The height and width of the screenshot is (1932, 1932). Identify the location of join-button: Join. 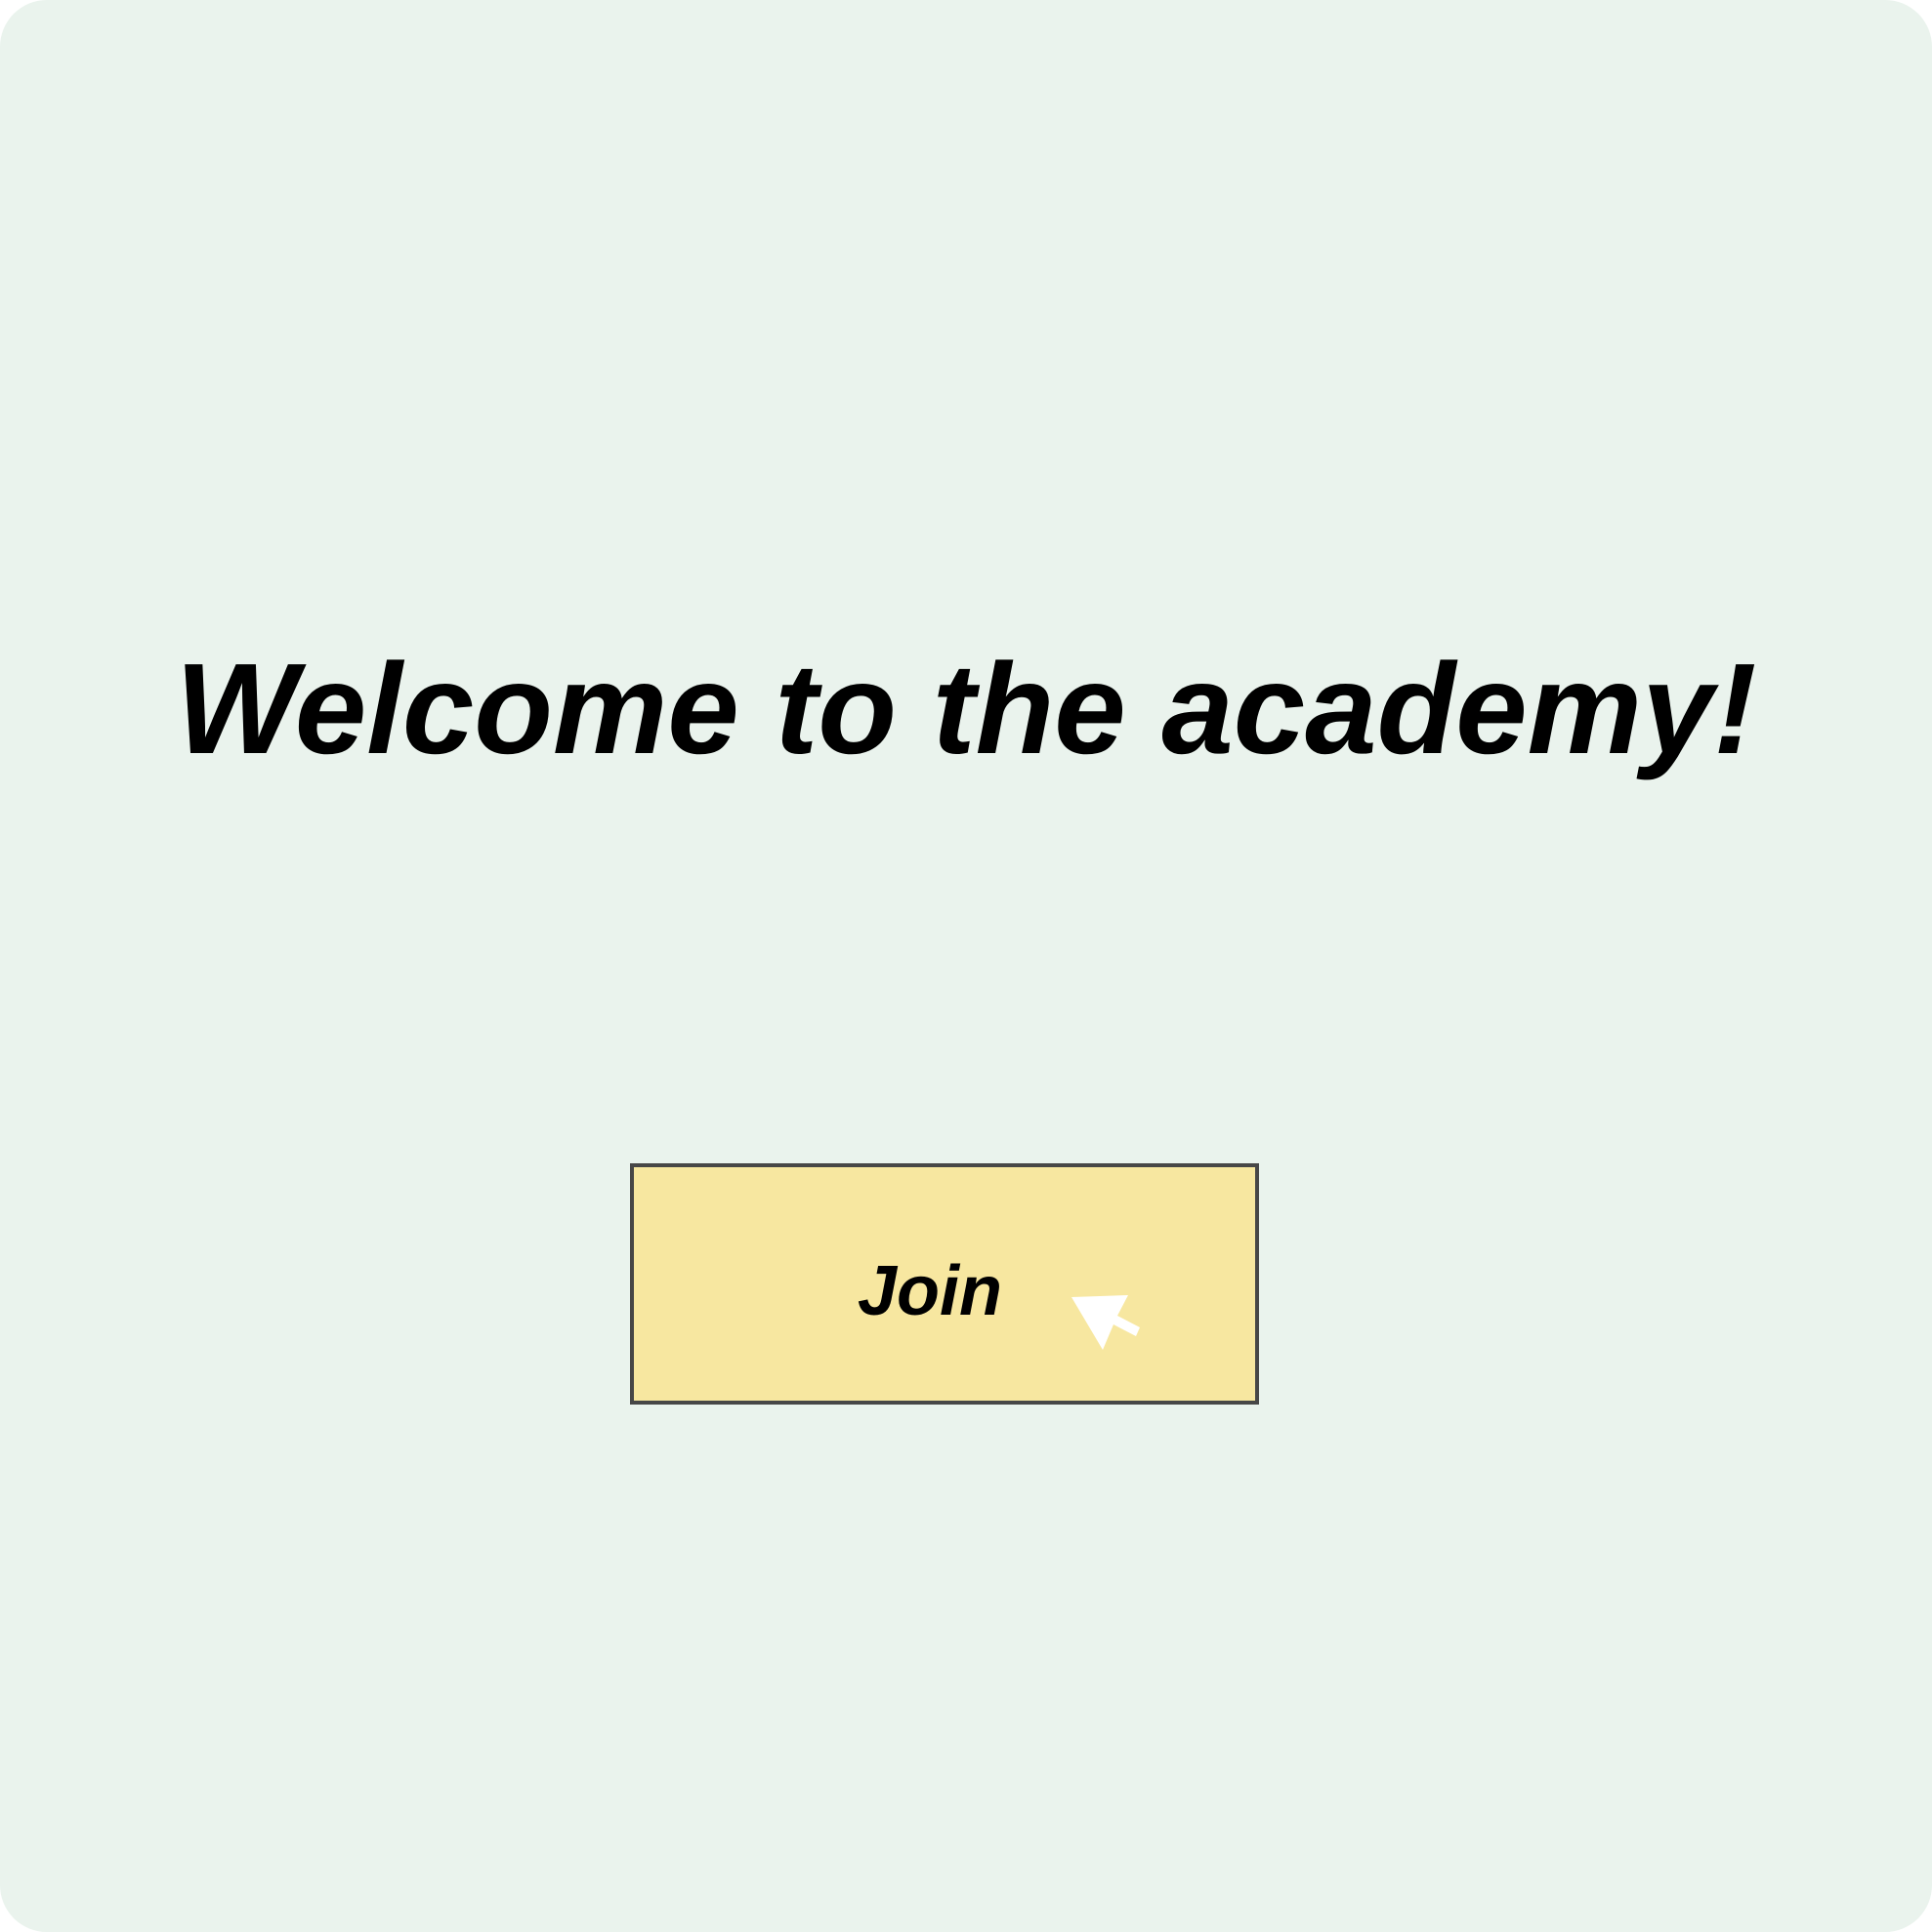
(944, 1284).